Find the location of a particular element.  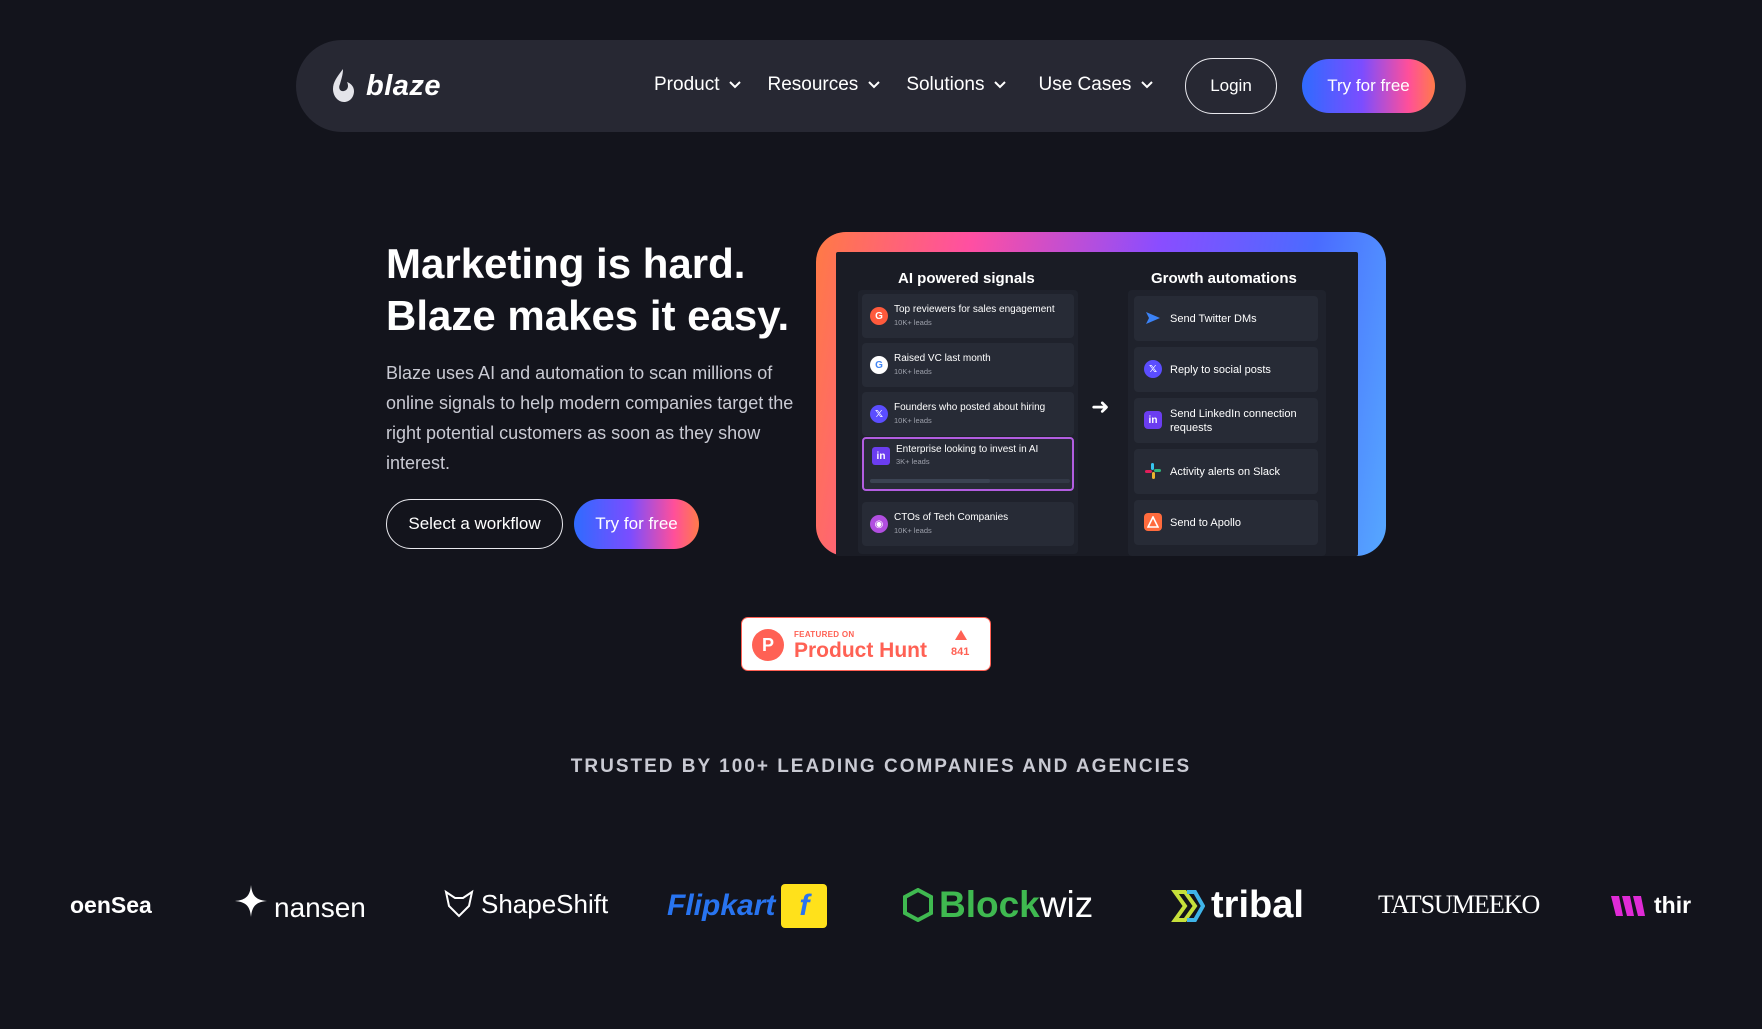

automation-item: 𝕏 Reply to social posts is located at coordinates (1226, 369).